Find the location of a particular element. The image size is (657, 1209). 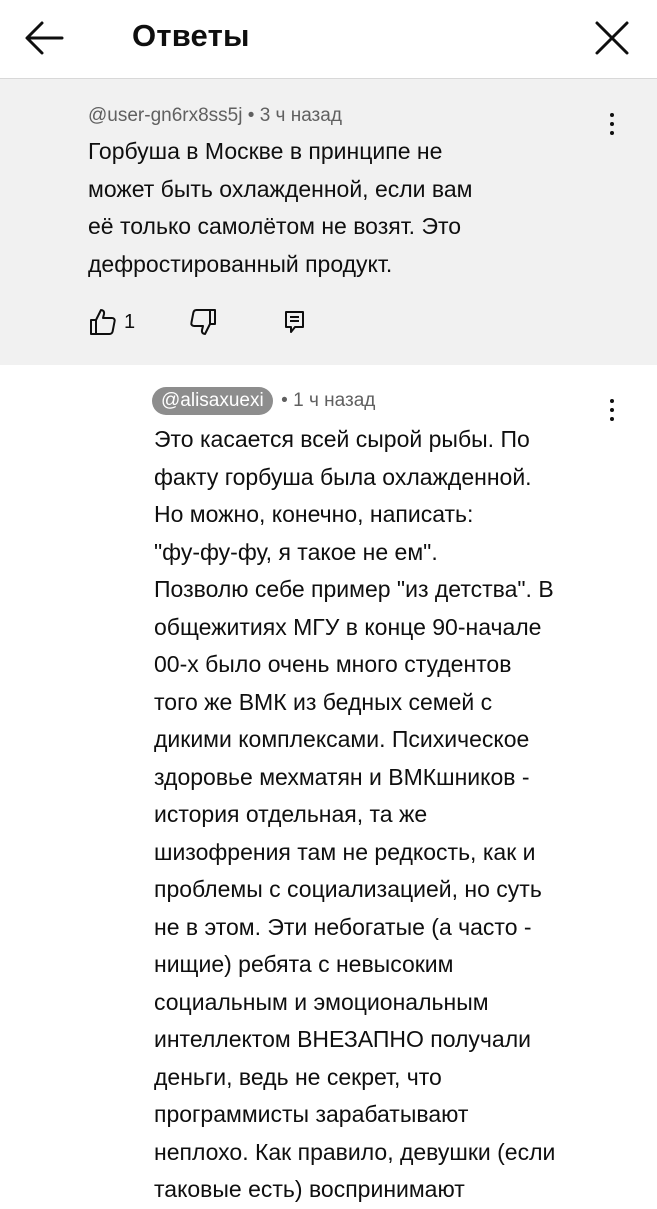

reply-meta: @alisaxuexi • 1 ч назад is located at coordinates (263, 402).